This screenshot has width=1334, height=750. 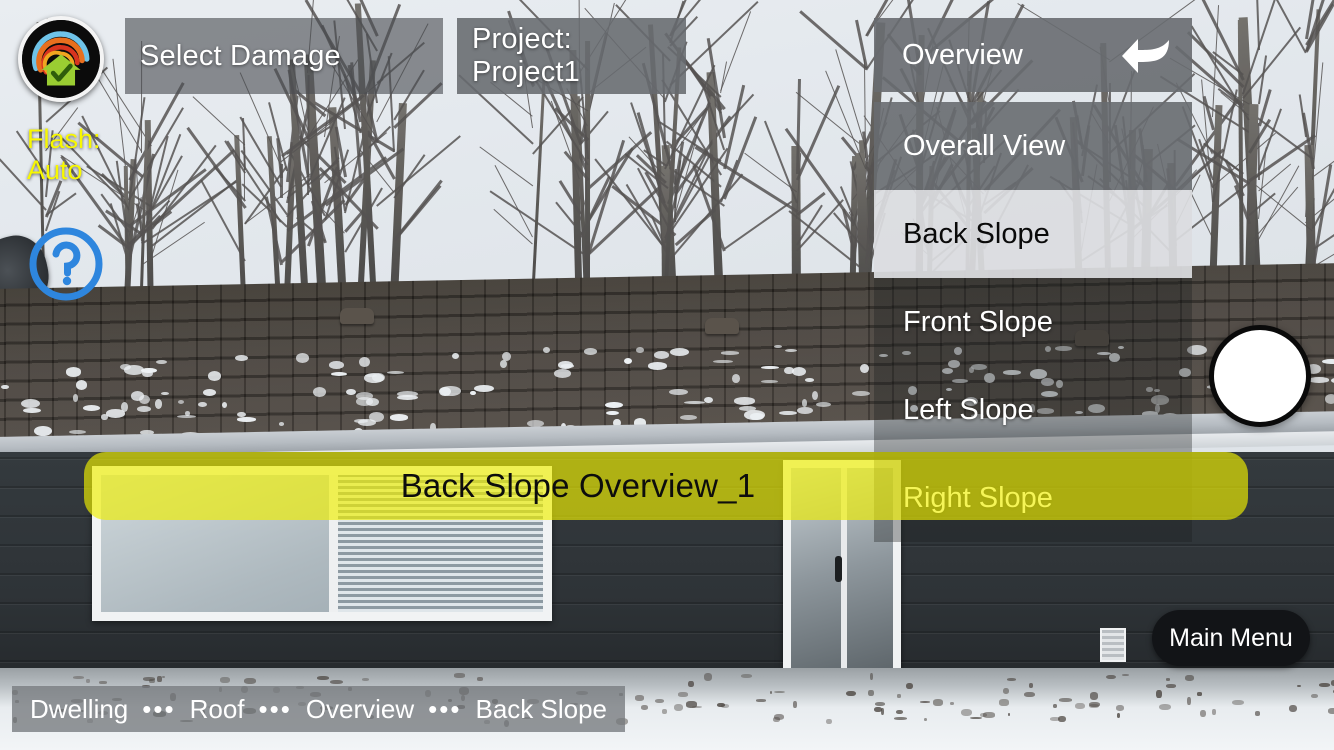 I want to click on slope-menu-item-label: Left Slope, so click(x=968, y=409).